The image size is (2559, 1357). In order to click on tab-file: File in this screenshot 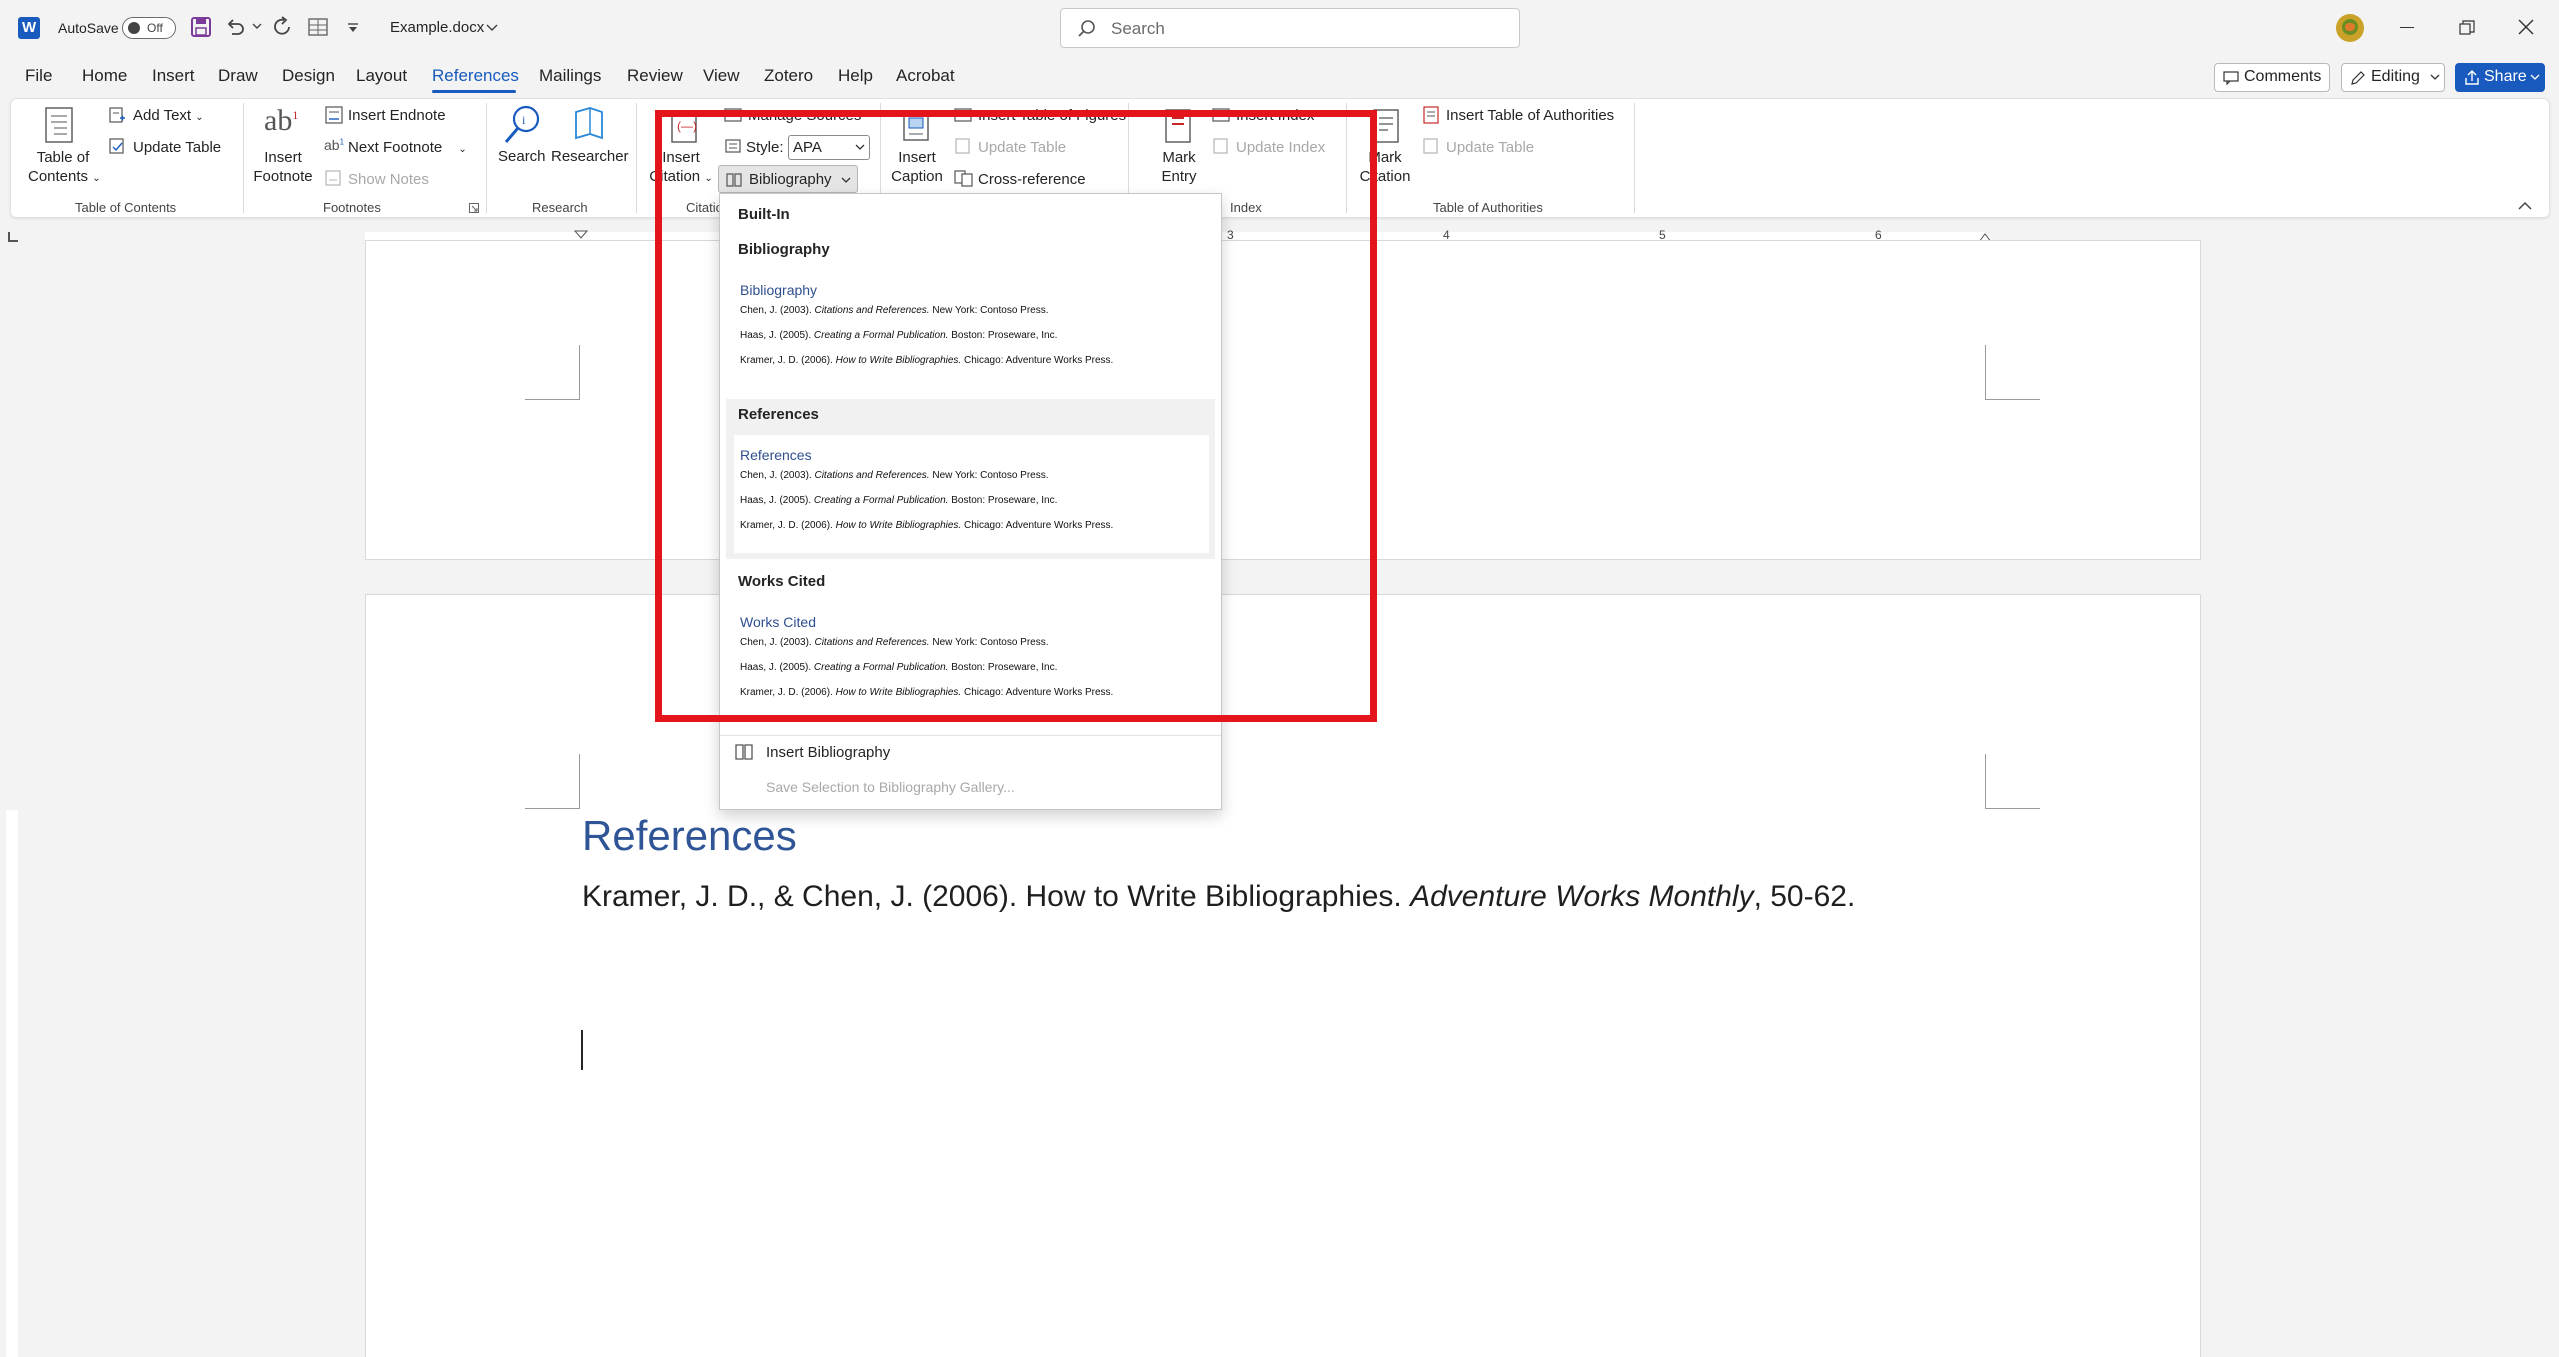, I will do `click(38, 76)`.